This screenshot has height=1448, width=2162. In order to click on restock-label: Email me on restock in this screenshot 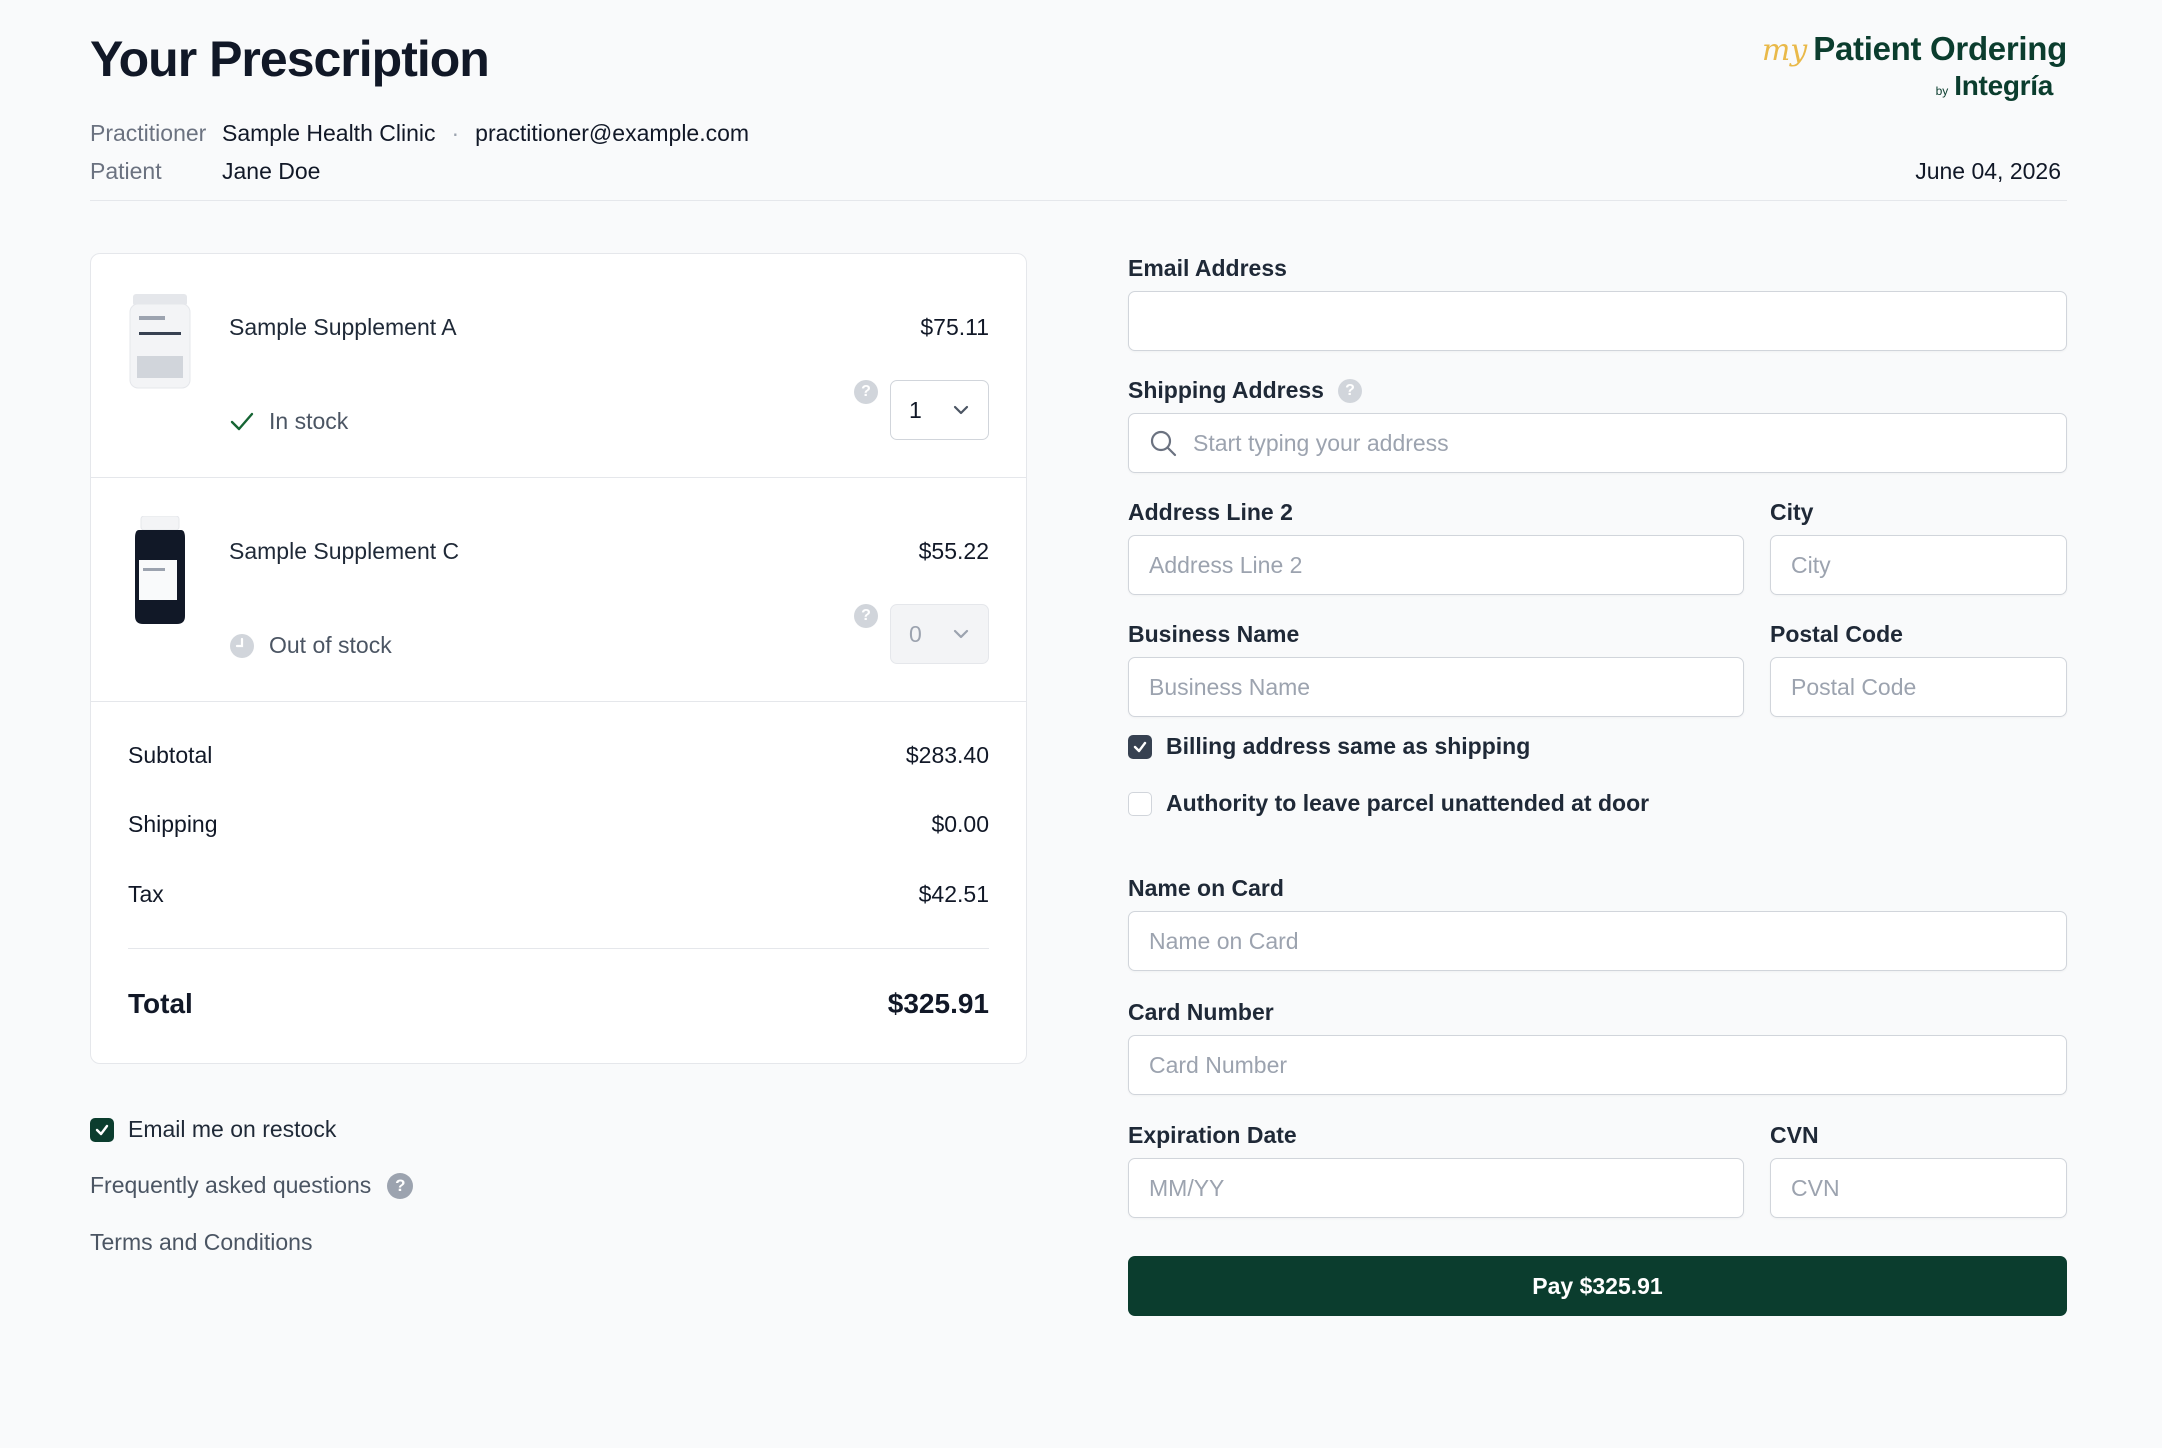, I will do `click(232, 1129)`.